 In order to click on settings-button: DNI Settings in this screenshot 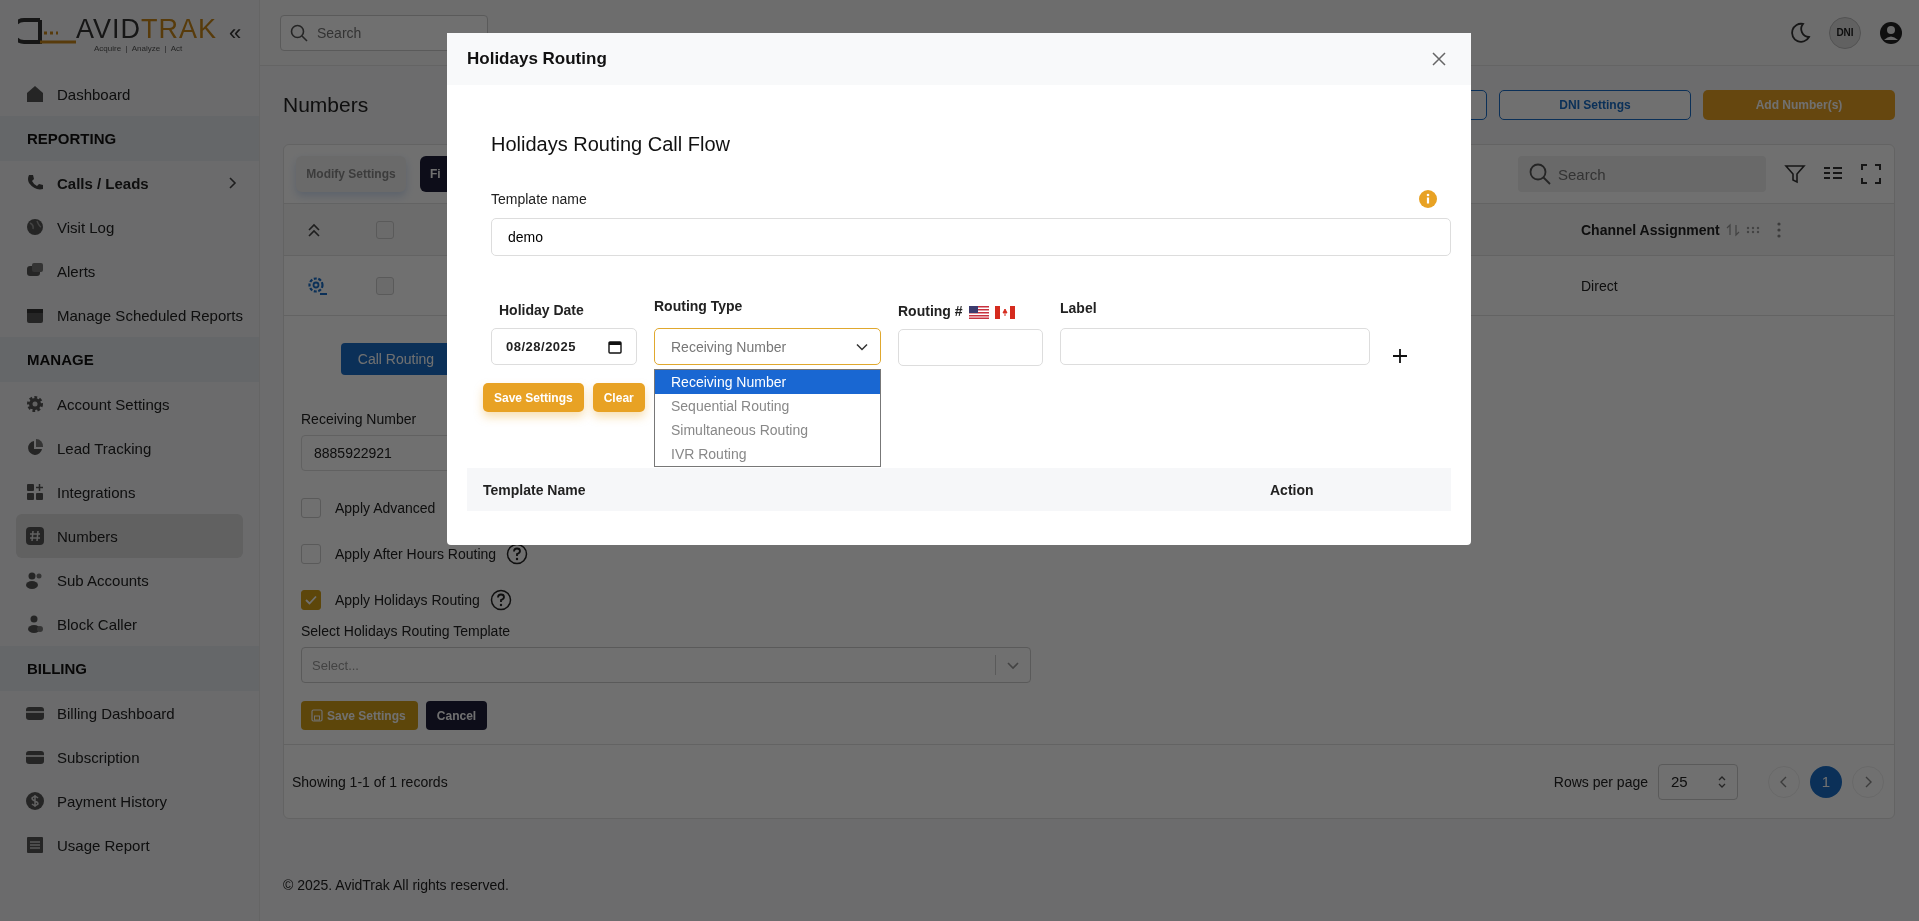, I will do `click(1595, 105)`.